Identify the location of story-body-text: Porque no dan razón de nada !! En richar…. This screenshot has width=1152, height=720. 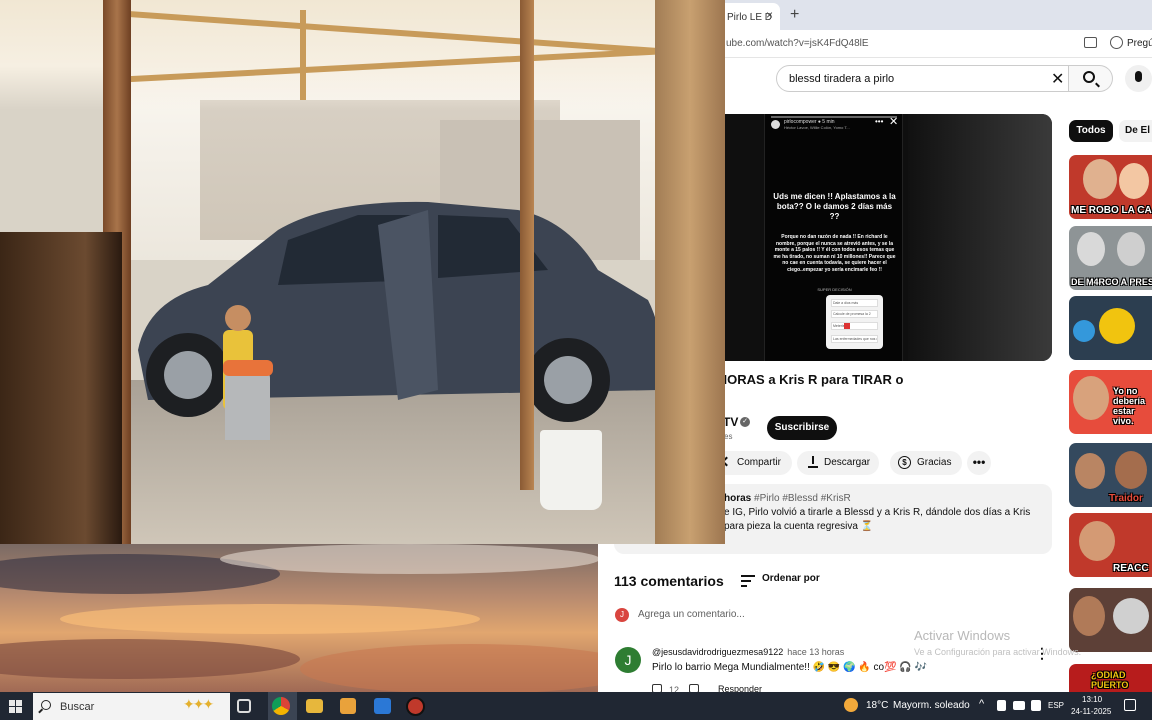
(834, 253).